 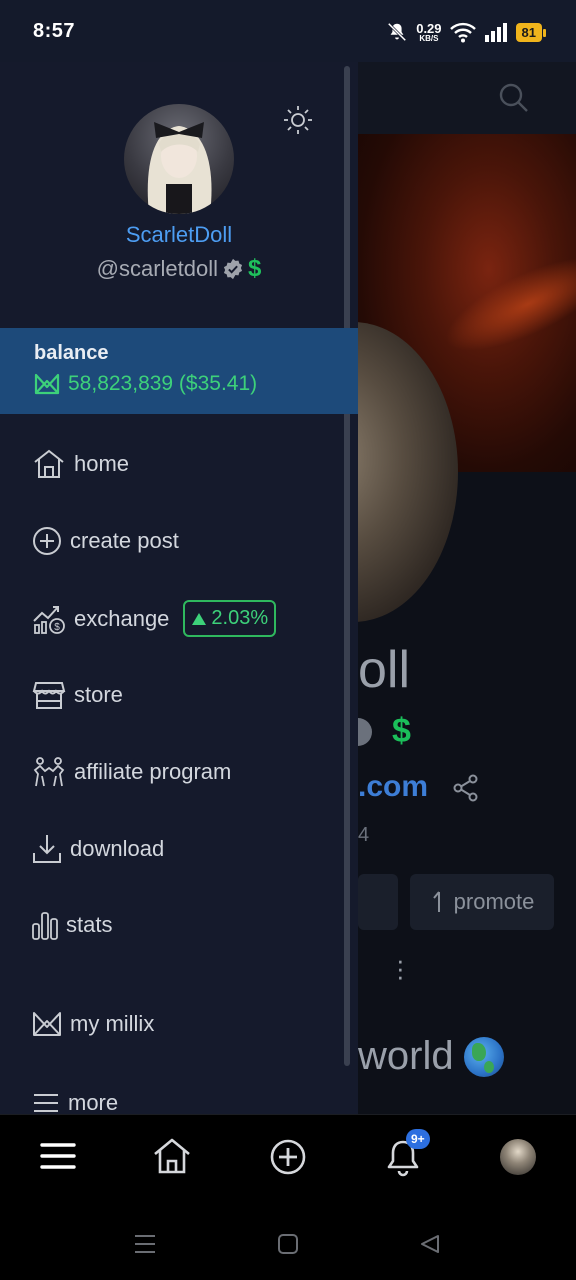 What do you see at coordinates (102, 463) in the screenshot?
I see `menu-item-label: home` at bounding box center [102, 463].